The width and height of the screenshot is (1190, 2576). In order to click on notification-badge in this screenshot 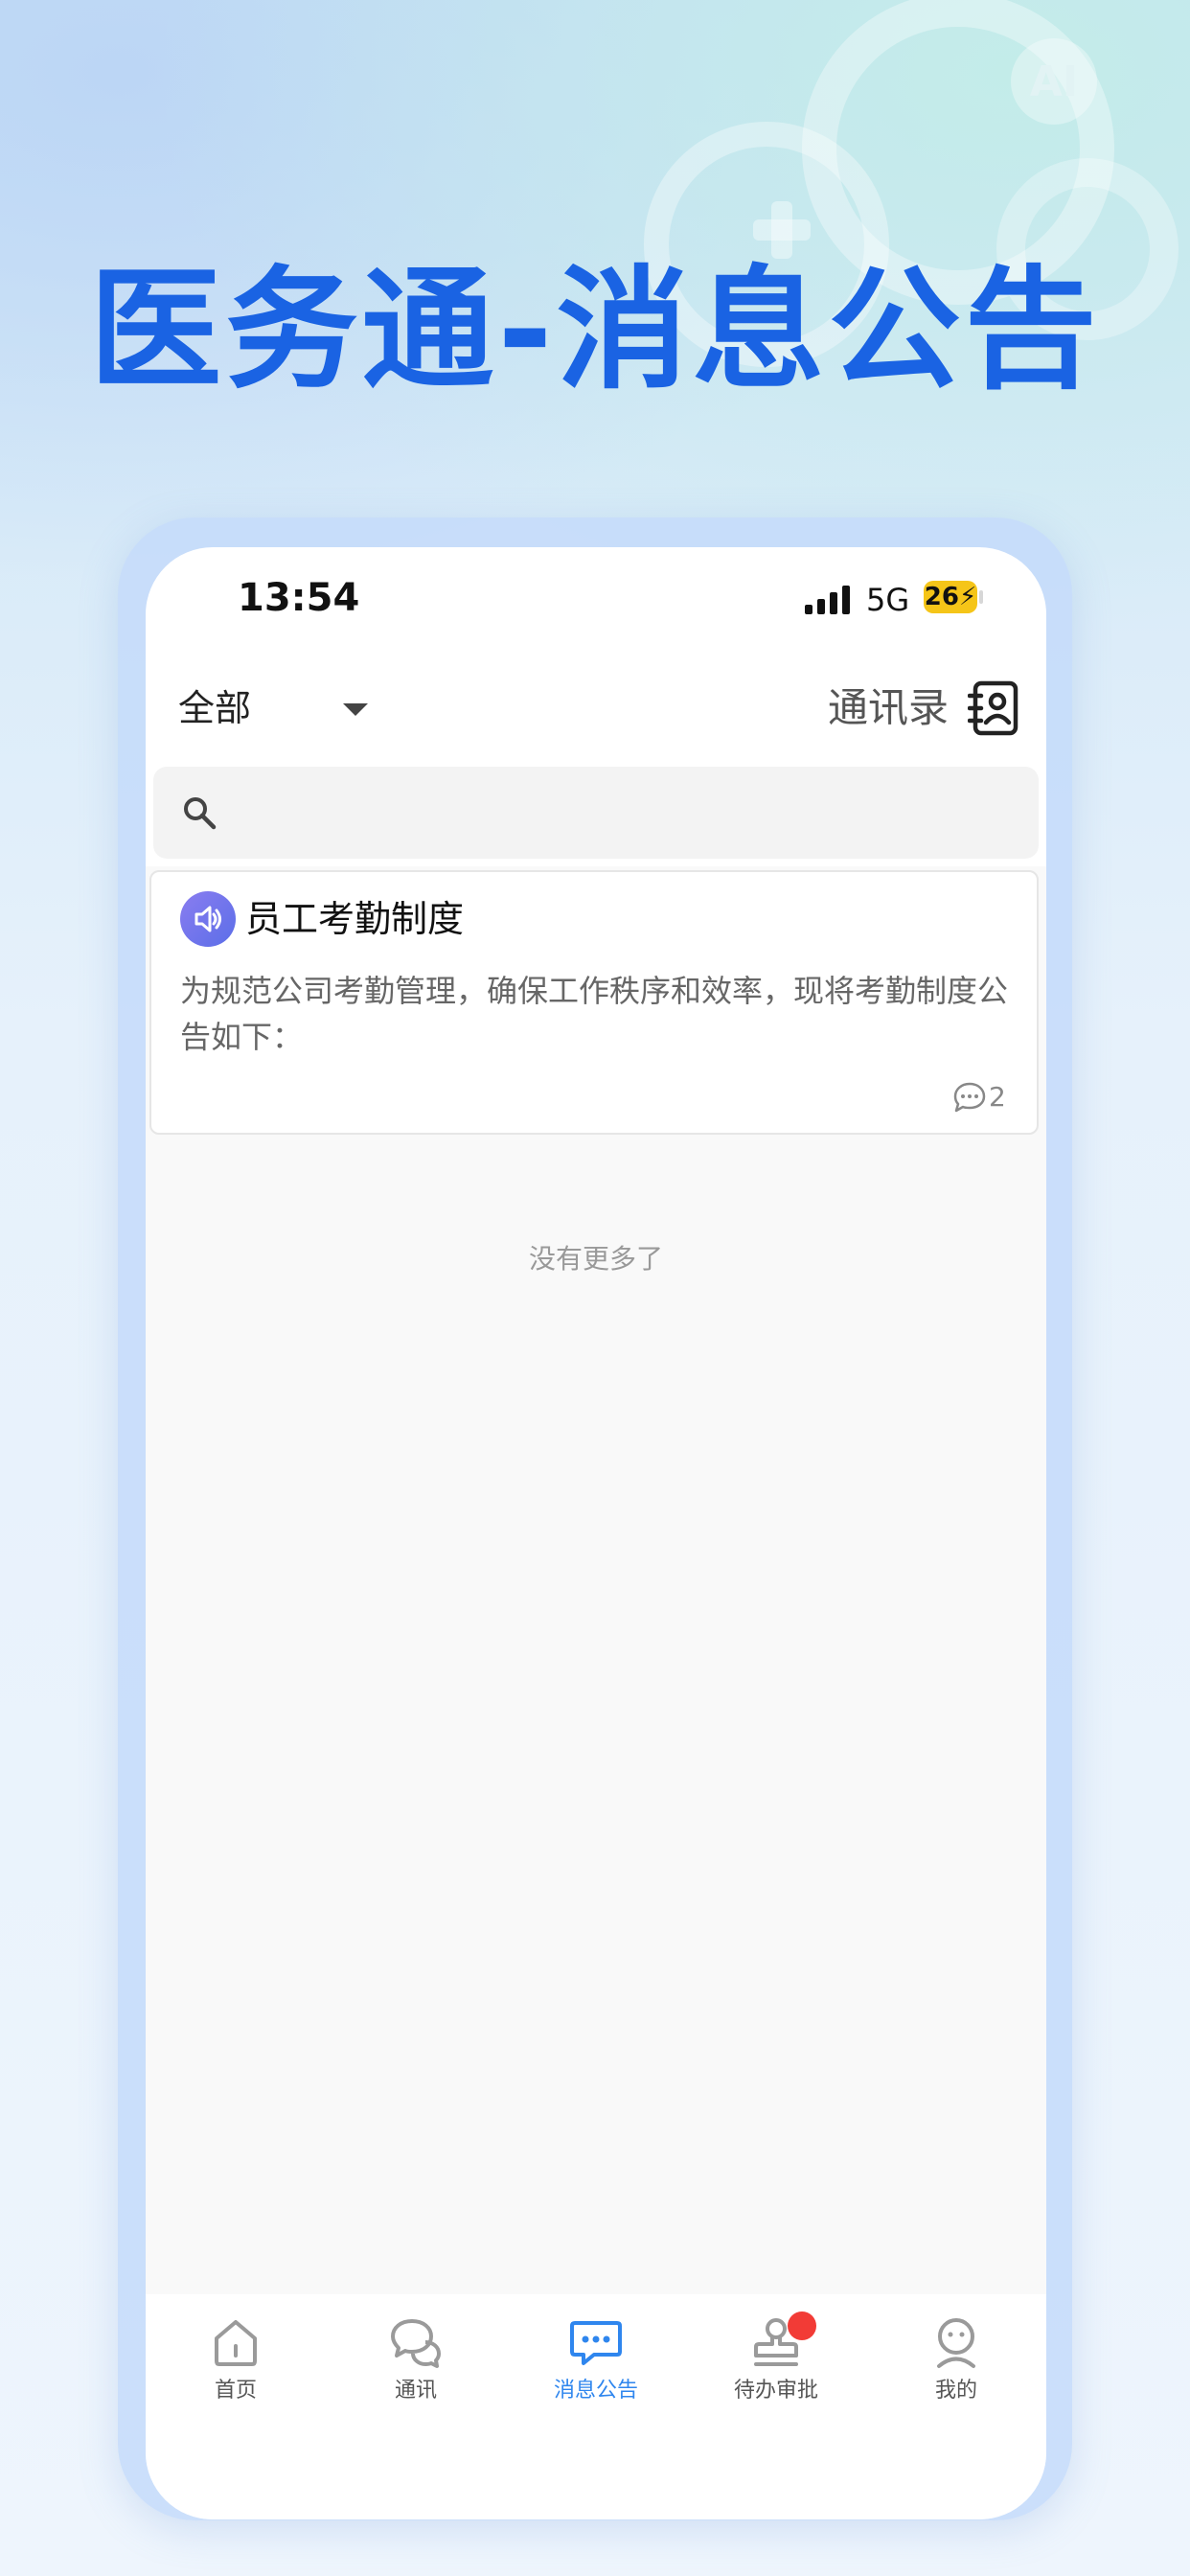, I will do `click(802, 2326)`.